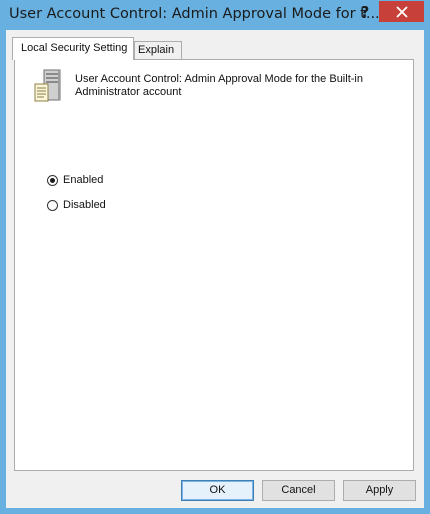 The image size is (430, 514). I want to click on apply-button: Apply, so click(379, 490).